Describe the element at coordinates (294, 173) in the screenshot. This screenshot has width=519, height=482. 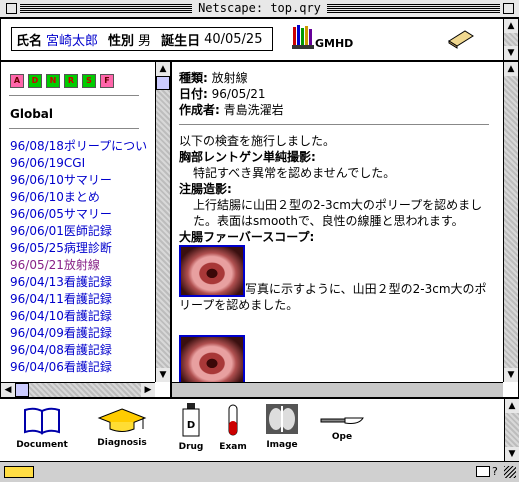
I see `section-chest-xray-body: 特記すべき異常を認めませんでした。` at that location.